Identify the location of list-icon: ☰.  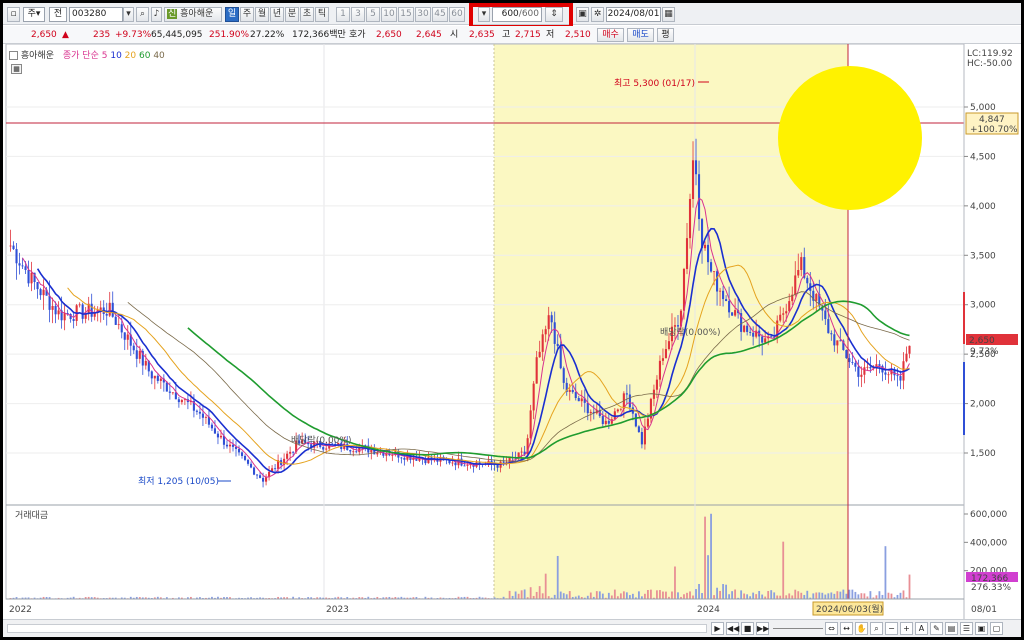
(966, 628).